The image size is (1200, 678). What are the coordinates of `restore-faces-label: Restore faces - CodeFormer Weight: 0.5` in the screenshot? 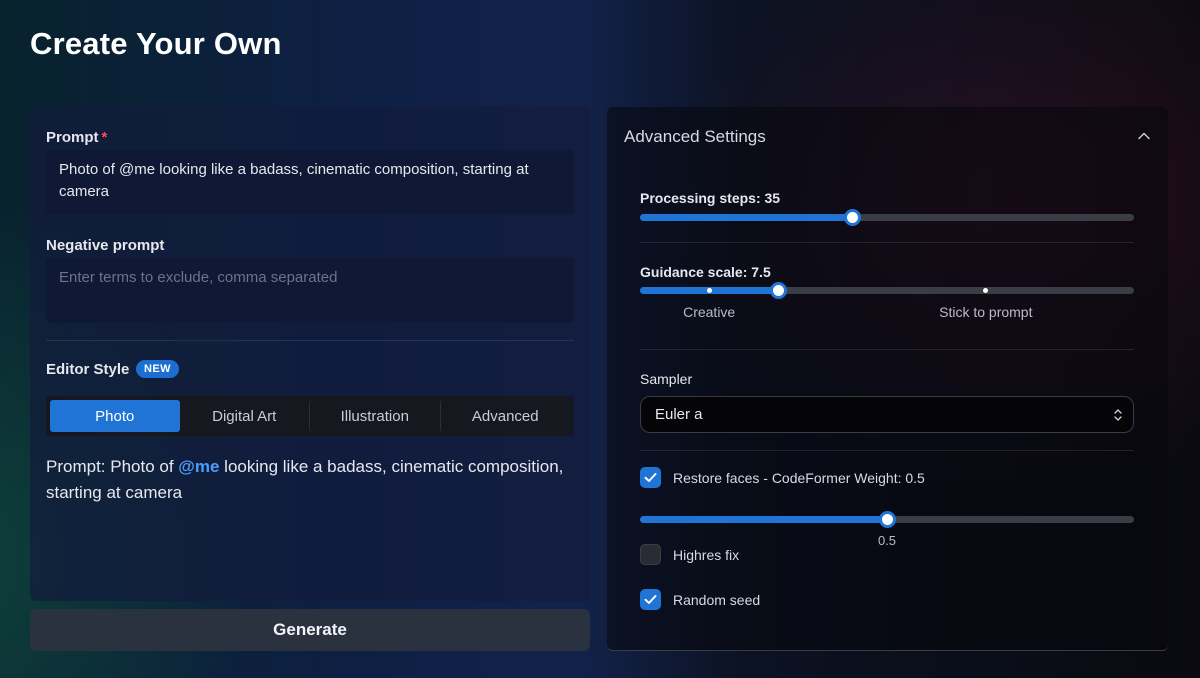 It's located at (799, 478).